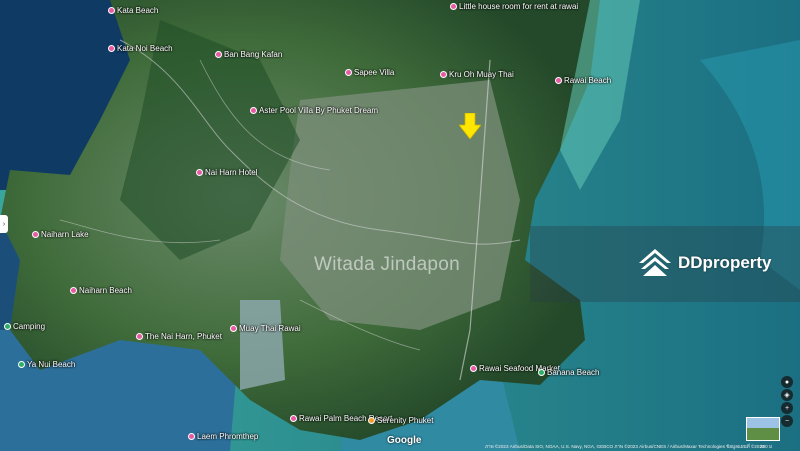 The image size is (800, 451). I want to click on poi-little-house: Little house room for rent at rawai, so click(514, 6).